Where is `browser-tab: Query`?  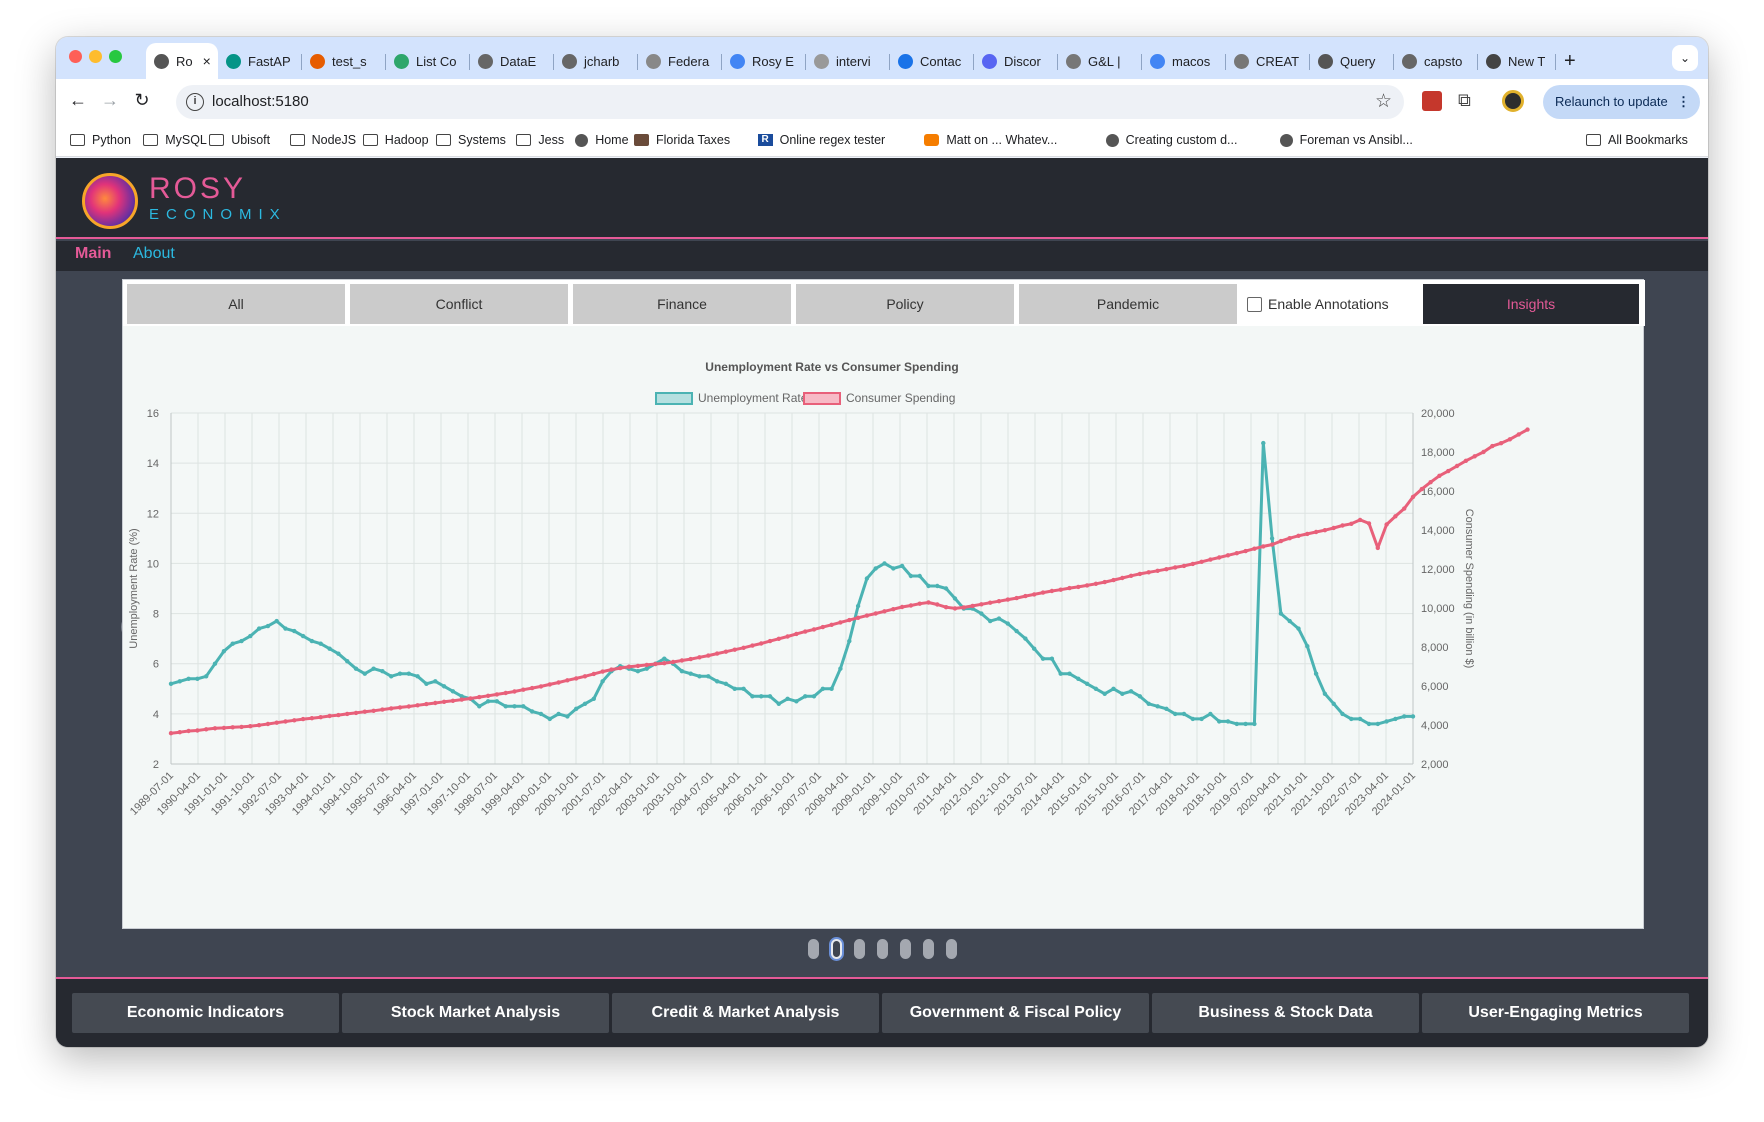 browser-tab: Query is located at coordinates (1352, 61).